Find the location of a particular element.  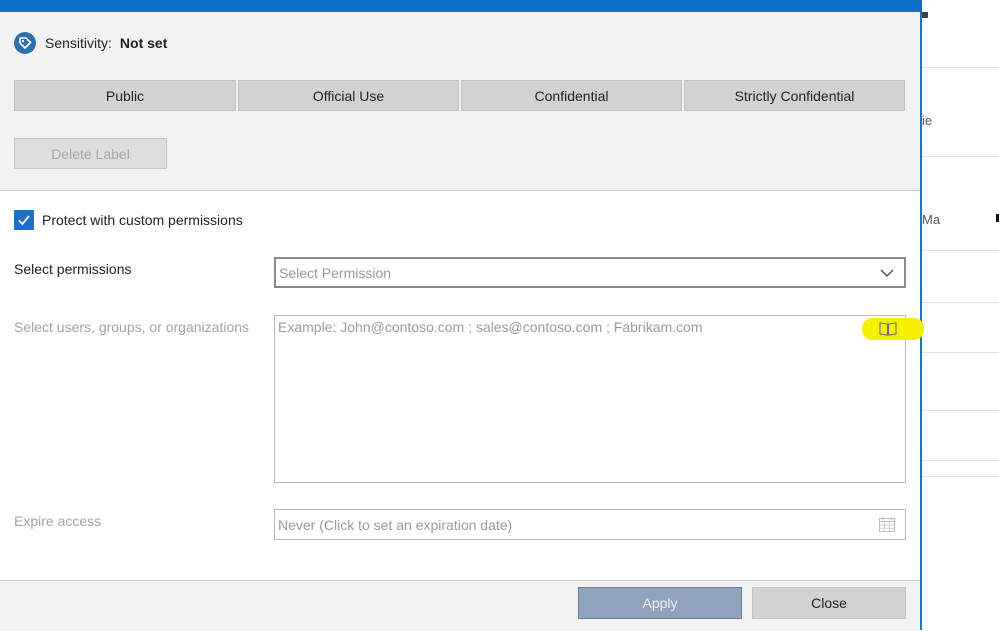

label-button-confidential: Confidential is located at coordinates (571, 95).